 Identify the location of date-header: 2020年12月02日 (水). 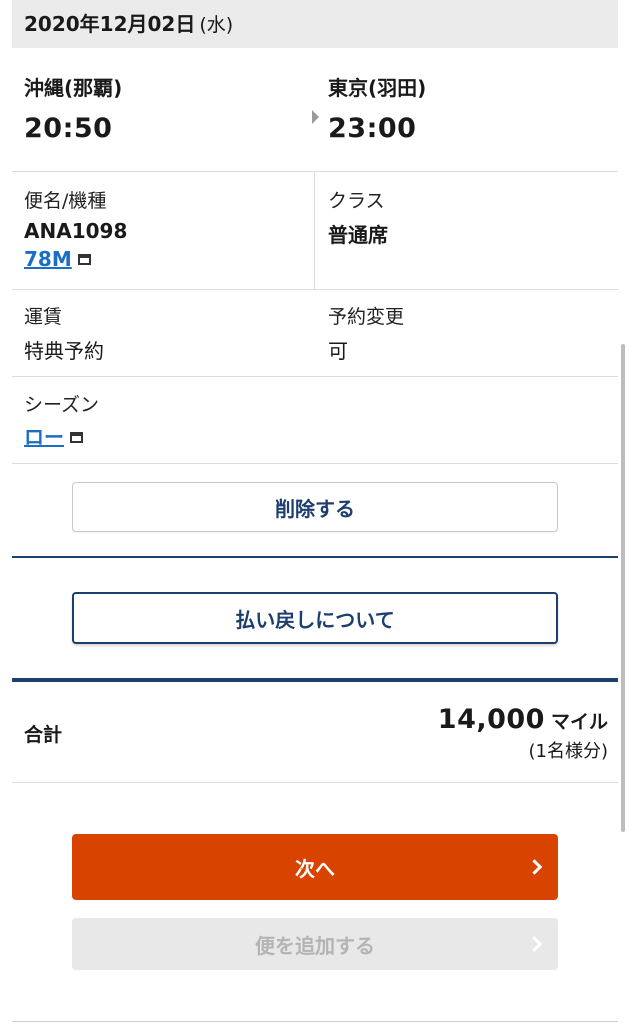
(315, 24).